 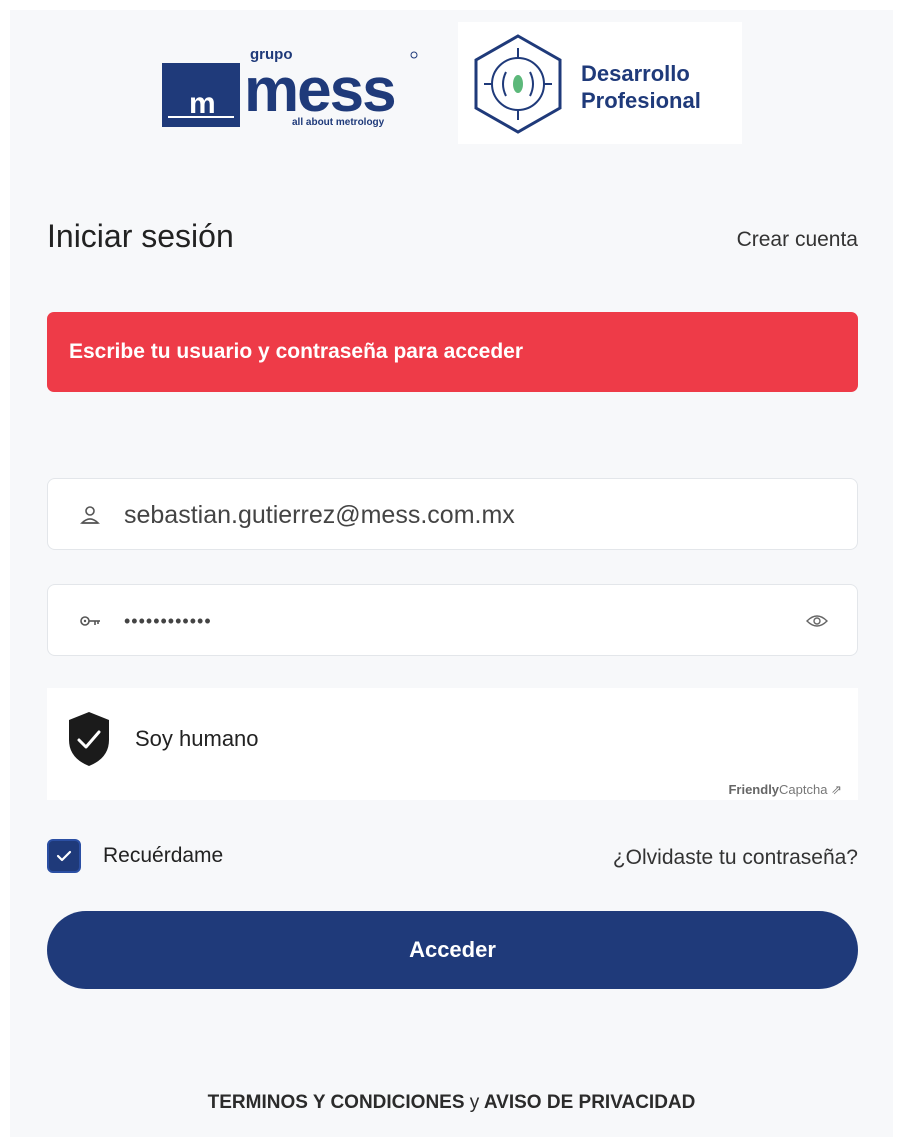 I want to click on captcha-label: Soy humano, so click(x=197, y=738).